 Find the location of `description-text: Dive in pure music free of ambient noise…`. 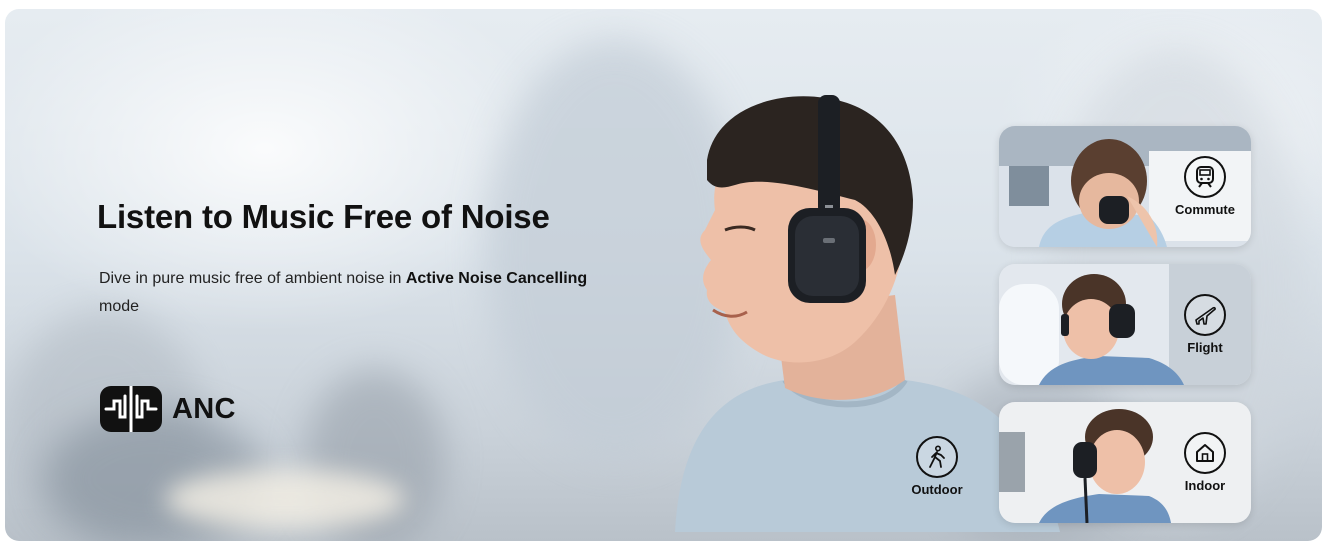

description-text: Dive in pure music free of ambient noise… is located at coordinates (252, 278).